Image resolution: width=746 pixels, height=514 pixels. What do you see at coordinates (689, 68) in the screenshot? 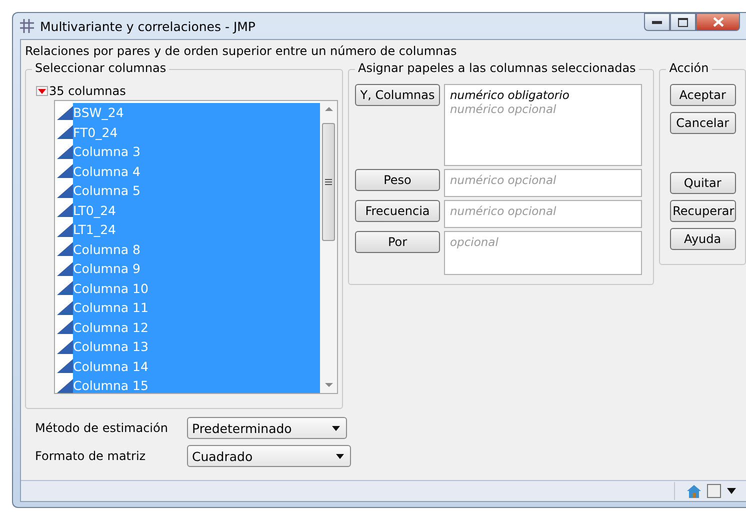
I see `panel-title: Acción` at bounding box center [689, 68].